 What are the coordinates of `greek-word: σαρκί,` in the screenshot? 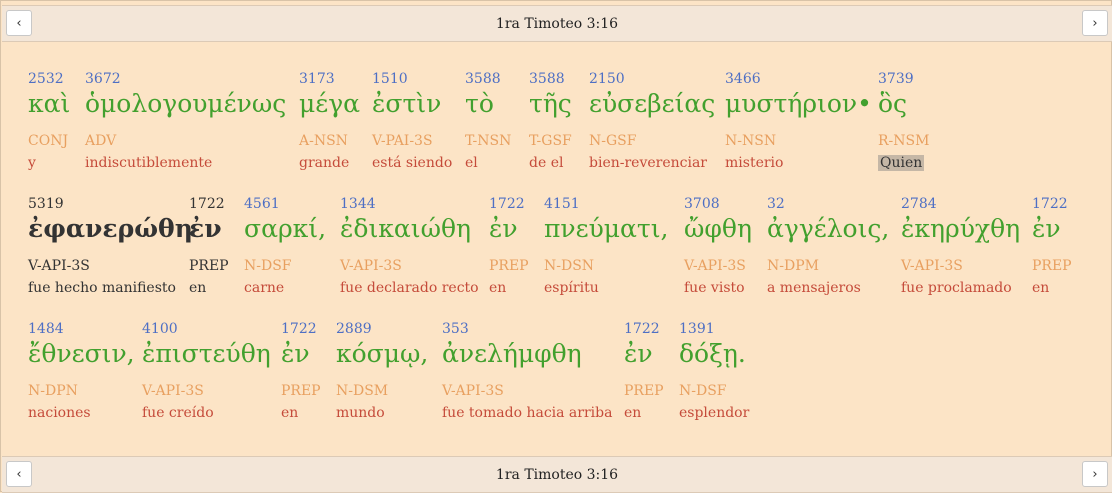 It's located at (285, 228).